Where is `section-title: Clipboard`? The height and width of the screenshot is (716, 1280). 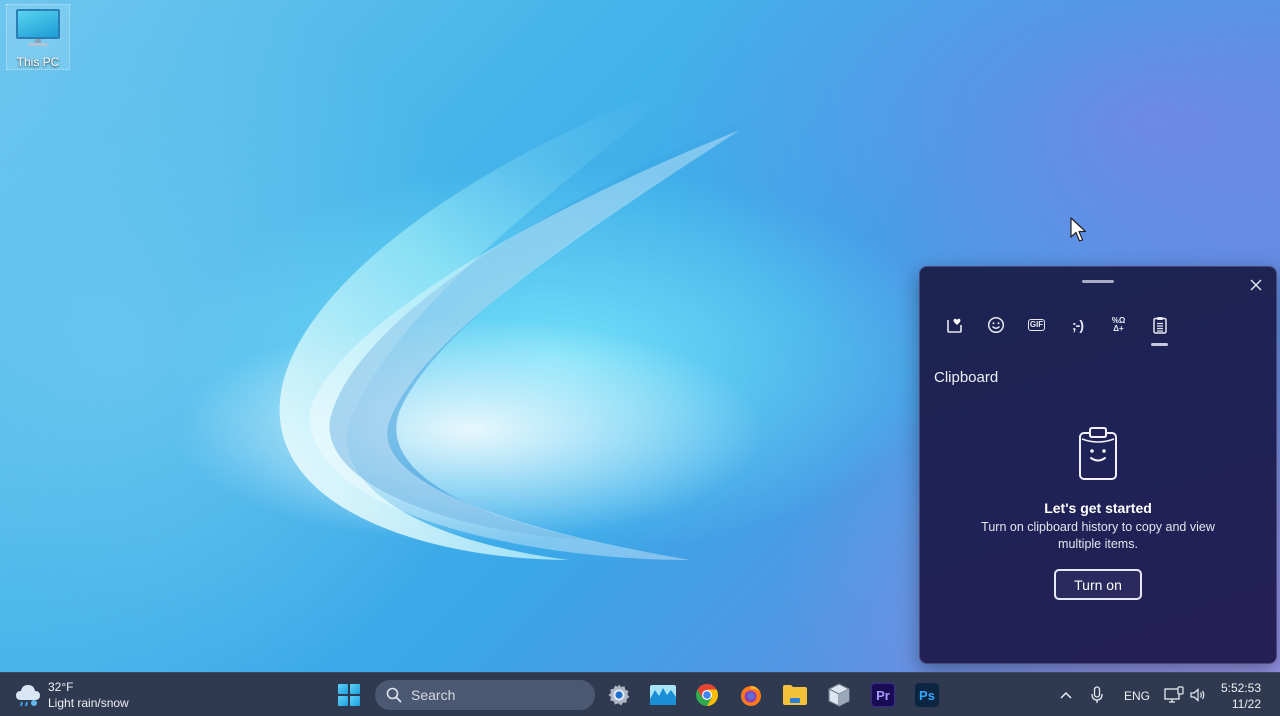
section-title: Clipboard is located at coordinates (966, 377).